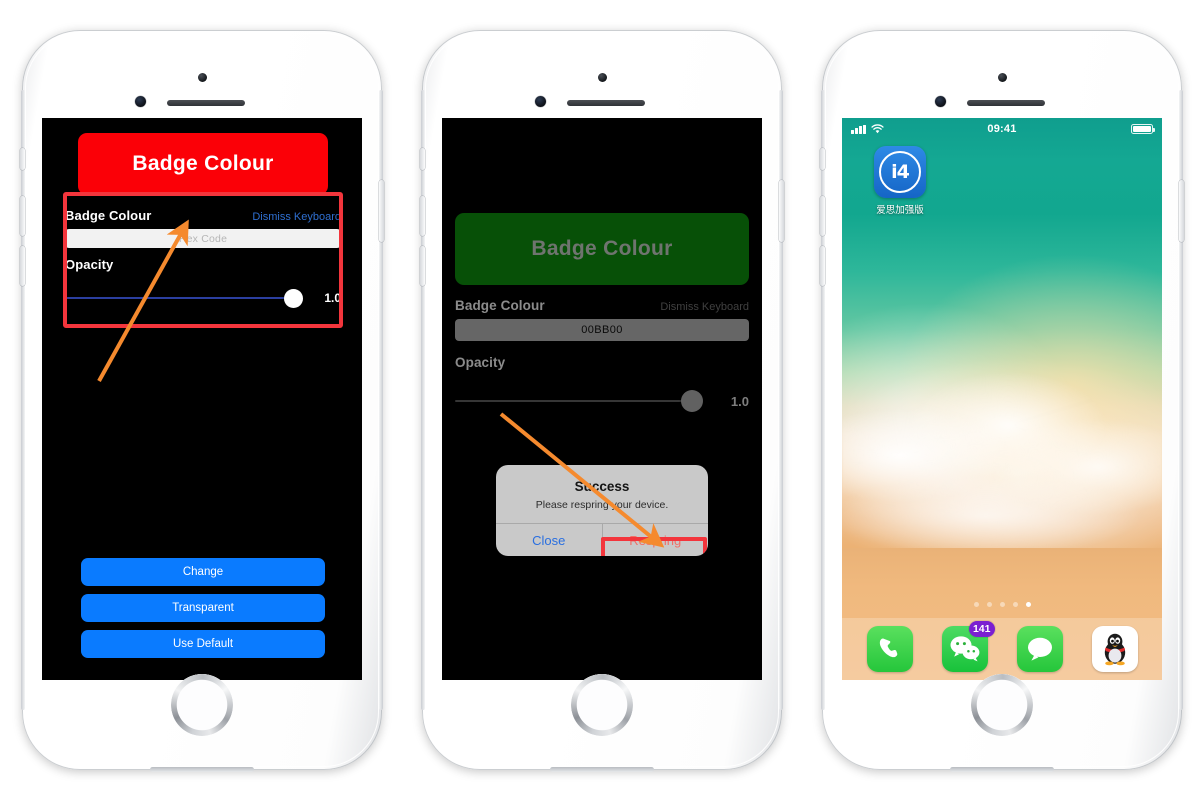  I want to click on alert-title: Success, so click(602, 486).